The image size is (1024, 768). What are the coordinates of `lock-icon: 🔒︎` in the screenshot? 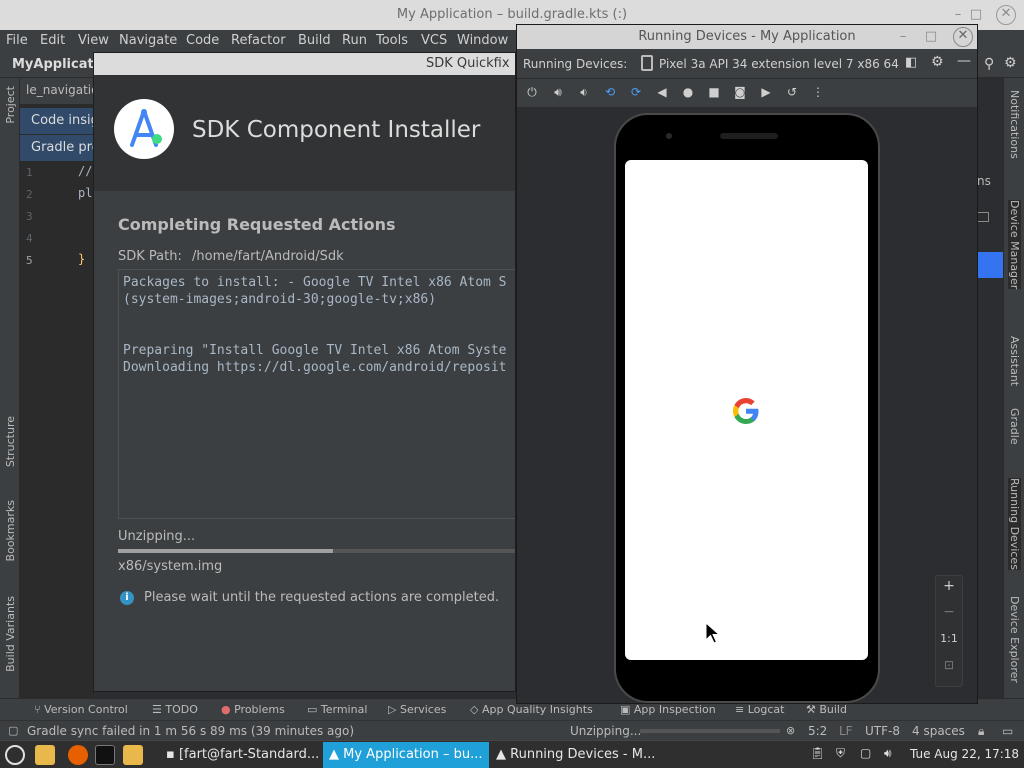 It's located at (981, 731).